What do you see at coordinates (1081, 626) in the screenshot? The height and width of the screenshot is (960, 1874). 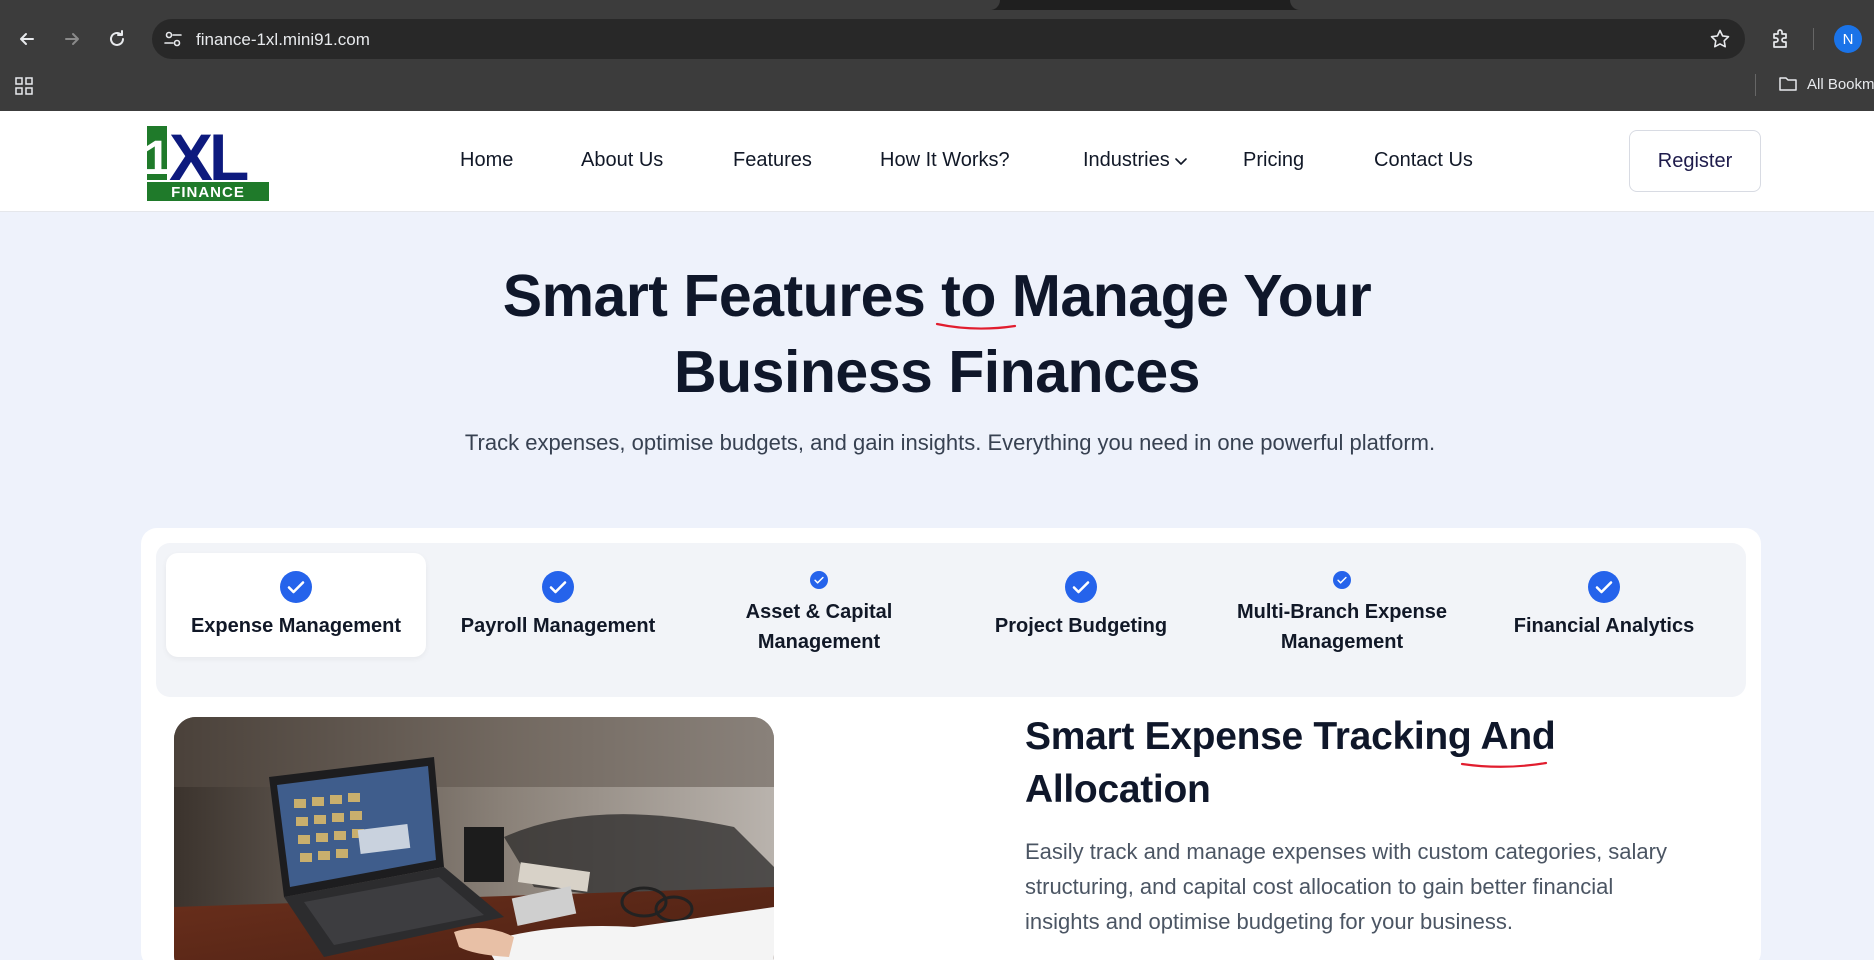 I see `tab-label: Project Budgeting` at bounding box center [1081, 626].